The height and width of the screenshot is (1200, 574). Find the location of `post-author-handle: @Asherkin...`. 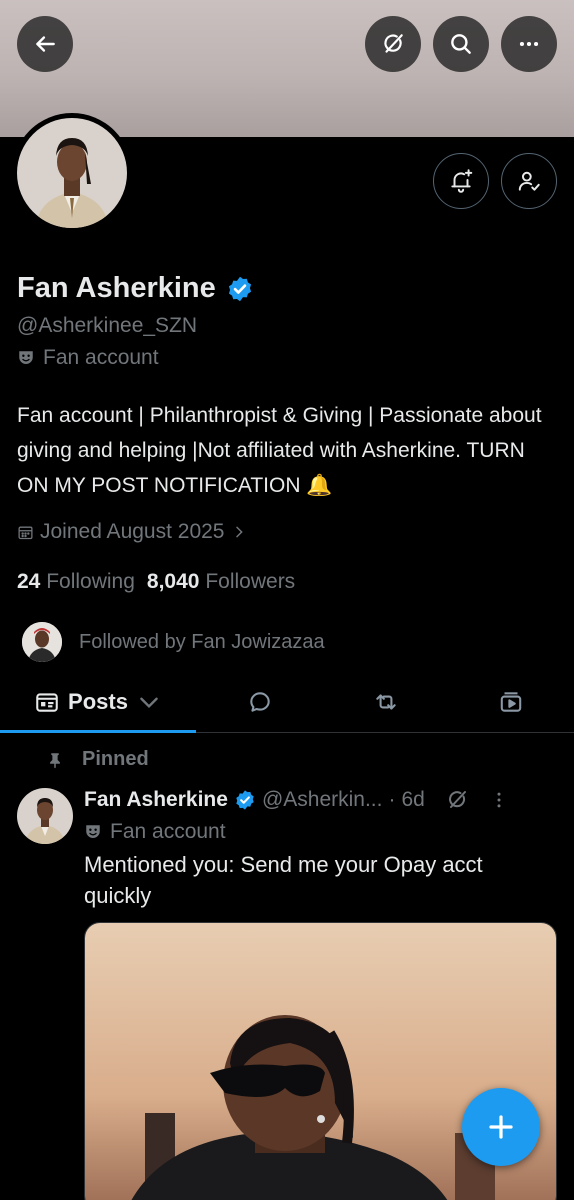

post-author-handle: @Asherkin... is located at coordinates (322, 800).